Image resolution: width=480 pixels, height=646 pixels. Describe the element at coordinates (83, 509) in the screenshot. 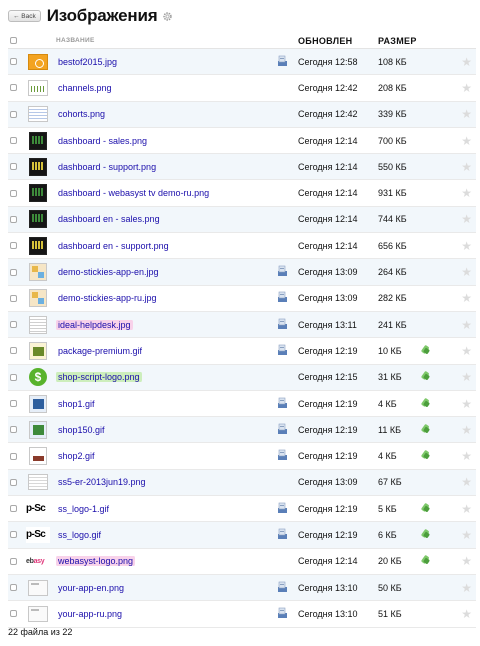

I see `file-name-link: ss_logo-1.gif` at that location.